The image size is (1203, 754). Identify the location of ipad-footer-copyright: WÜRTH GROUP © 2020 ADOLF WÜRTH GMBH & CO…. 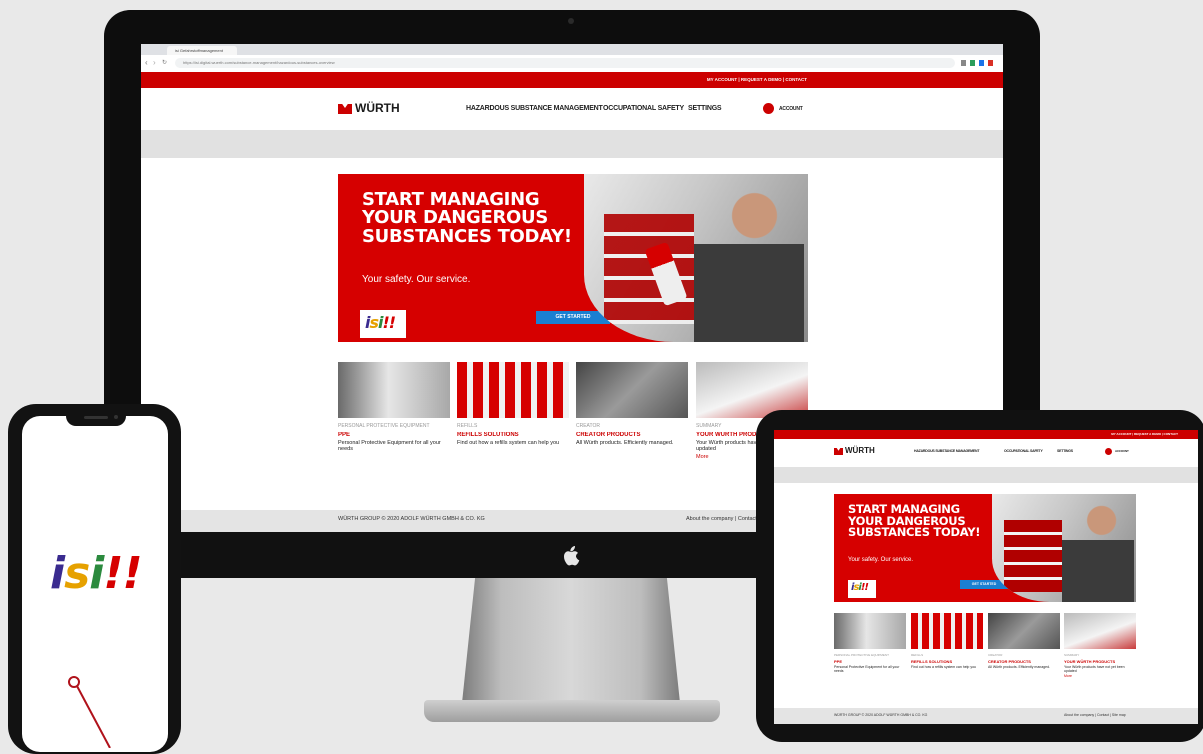
(881, 715).